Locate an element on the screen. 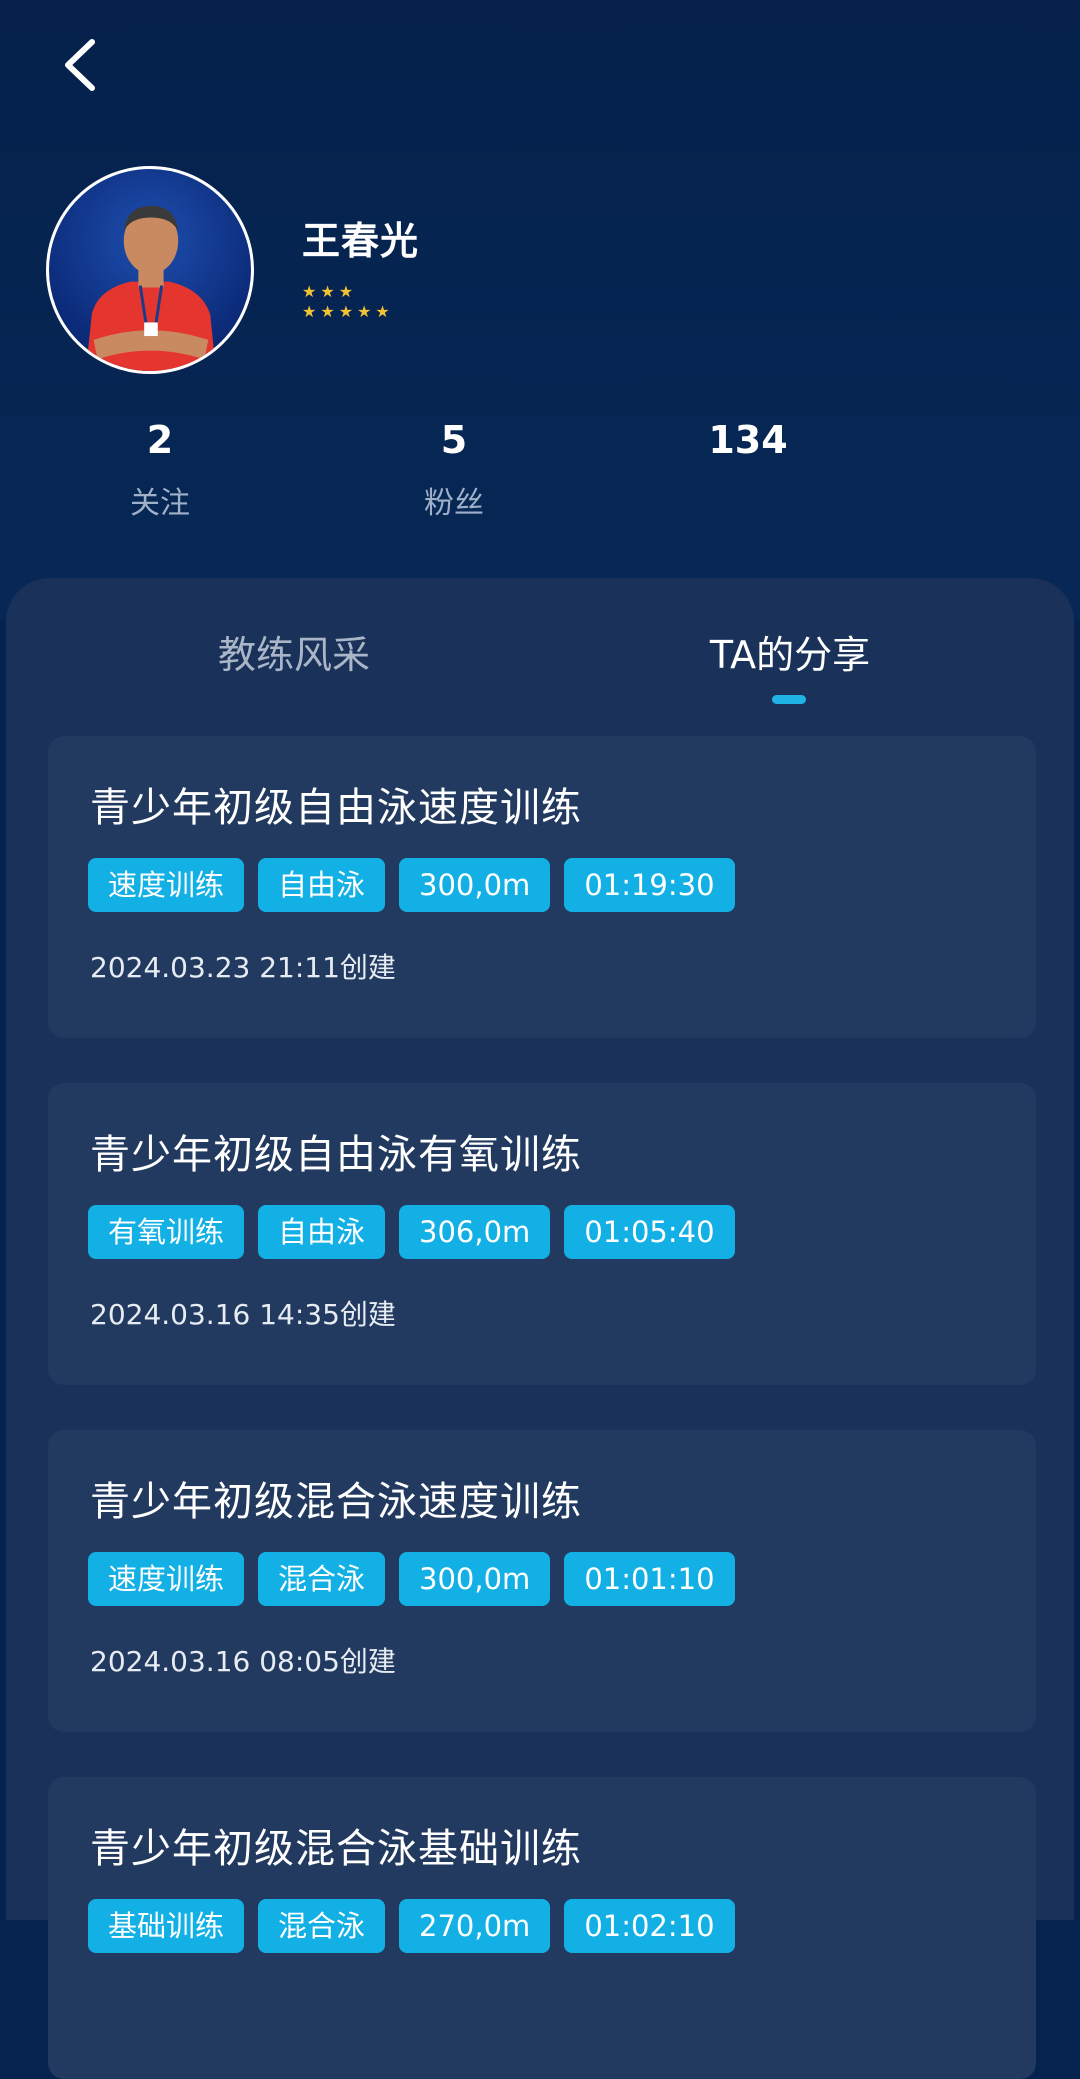 Image resolution: width=1080 pixels, height=2079 pixels. back-button is located at coordinates (82, 65).